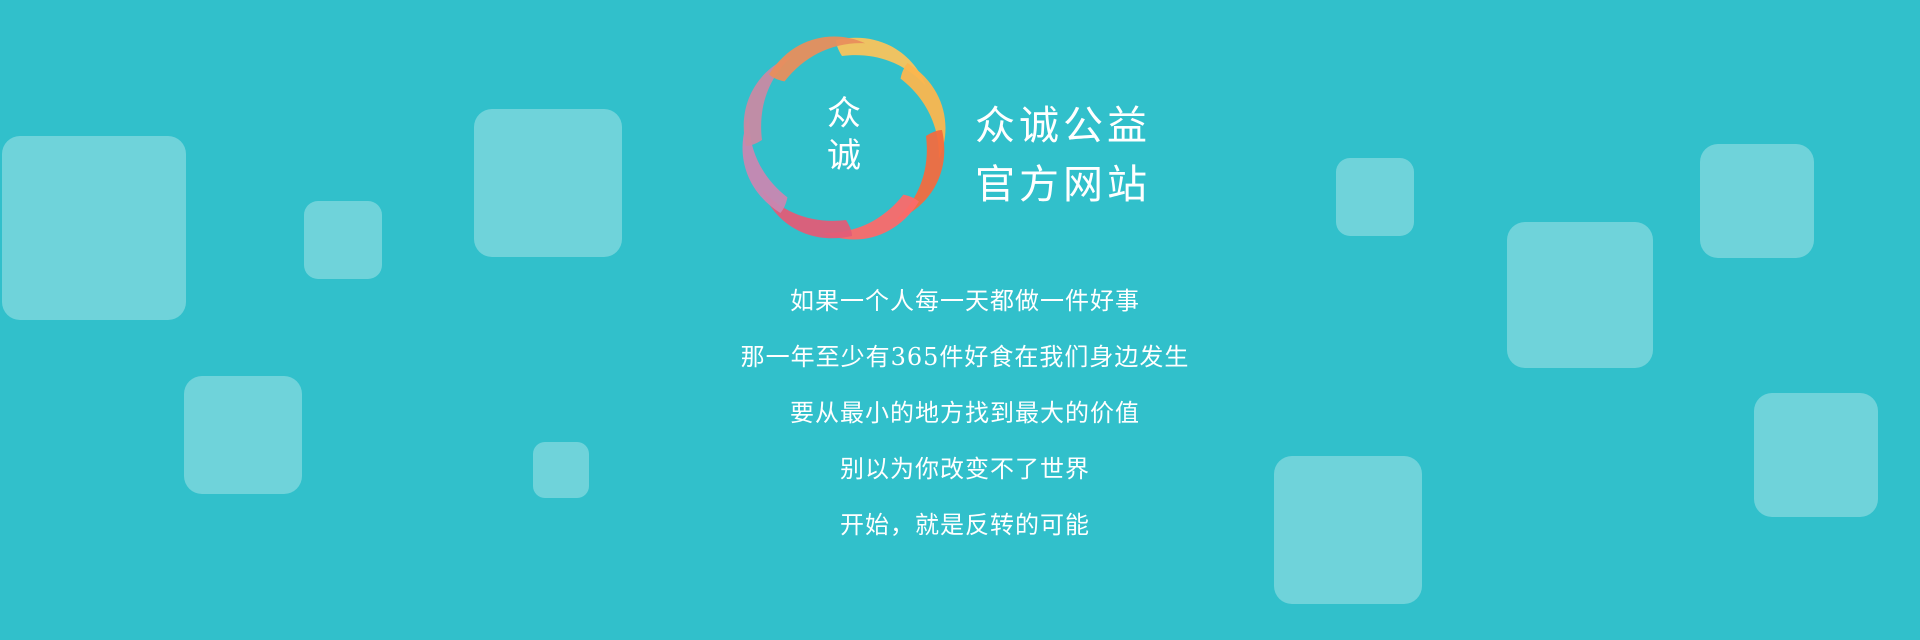  I want to click on slogan-line: 如果一个人每一天都做一件好事, so click(965, 301).